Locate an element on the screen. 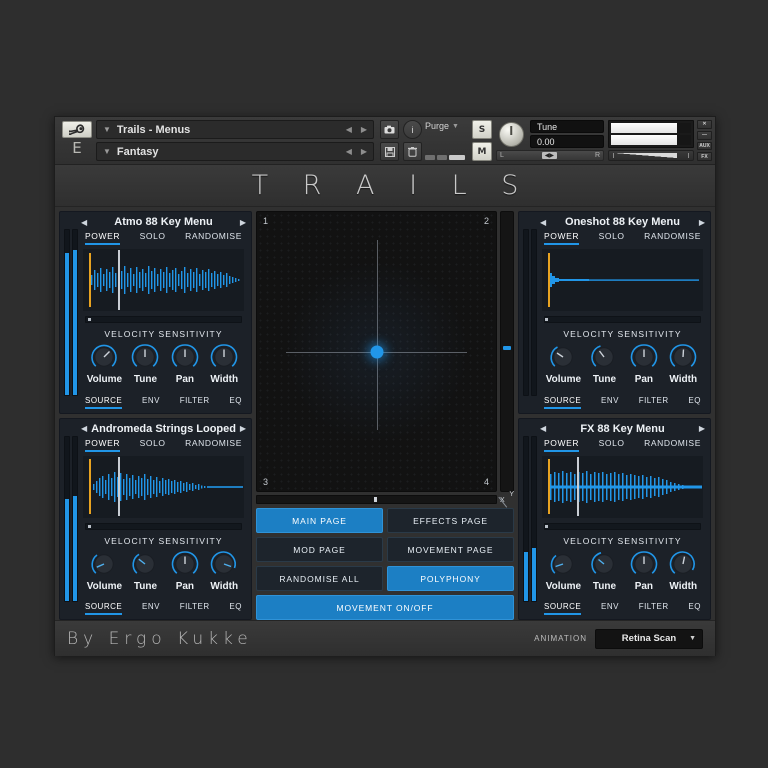 The width and height of the screenshot is (768, 768). movement-page-button: MOVEMENT PAGE is located at coordinates (450, 549).